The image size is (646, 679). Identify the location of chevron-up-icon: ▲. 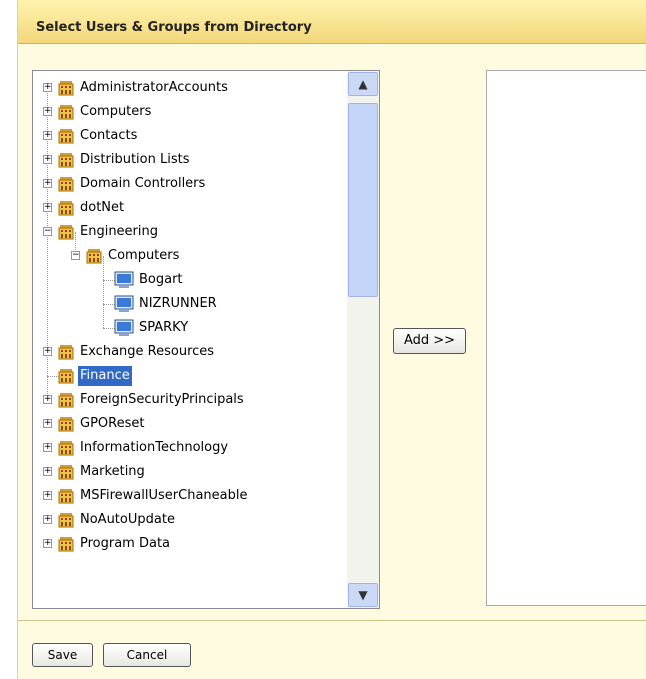
(363, 84).